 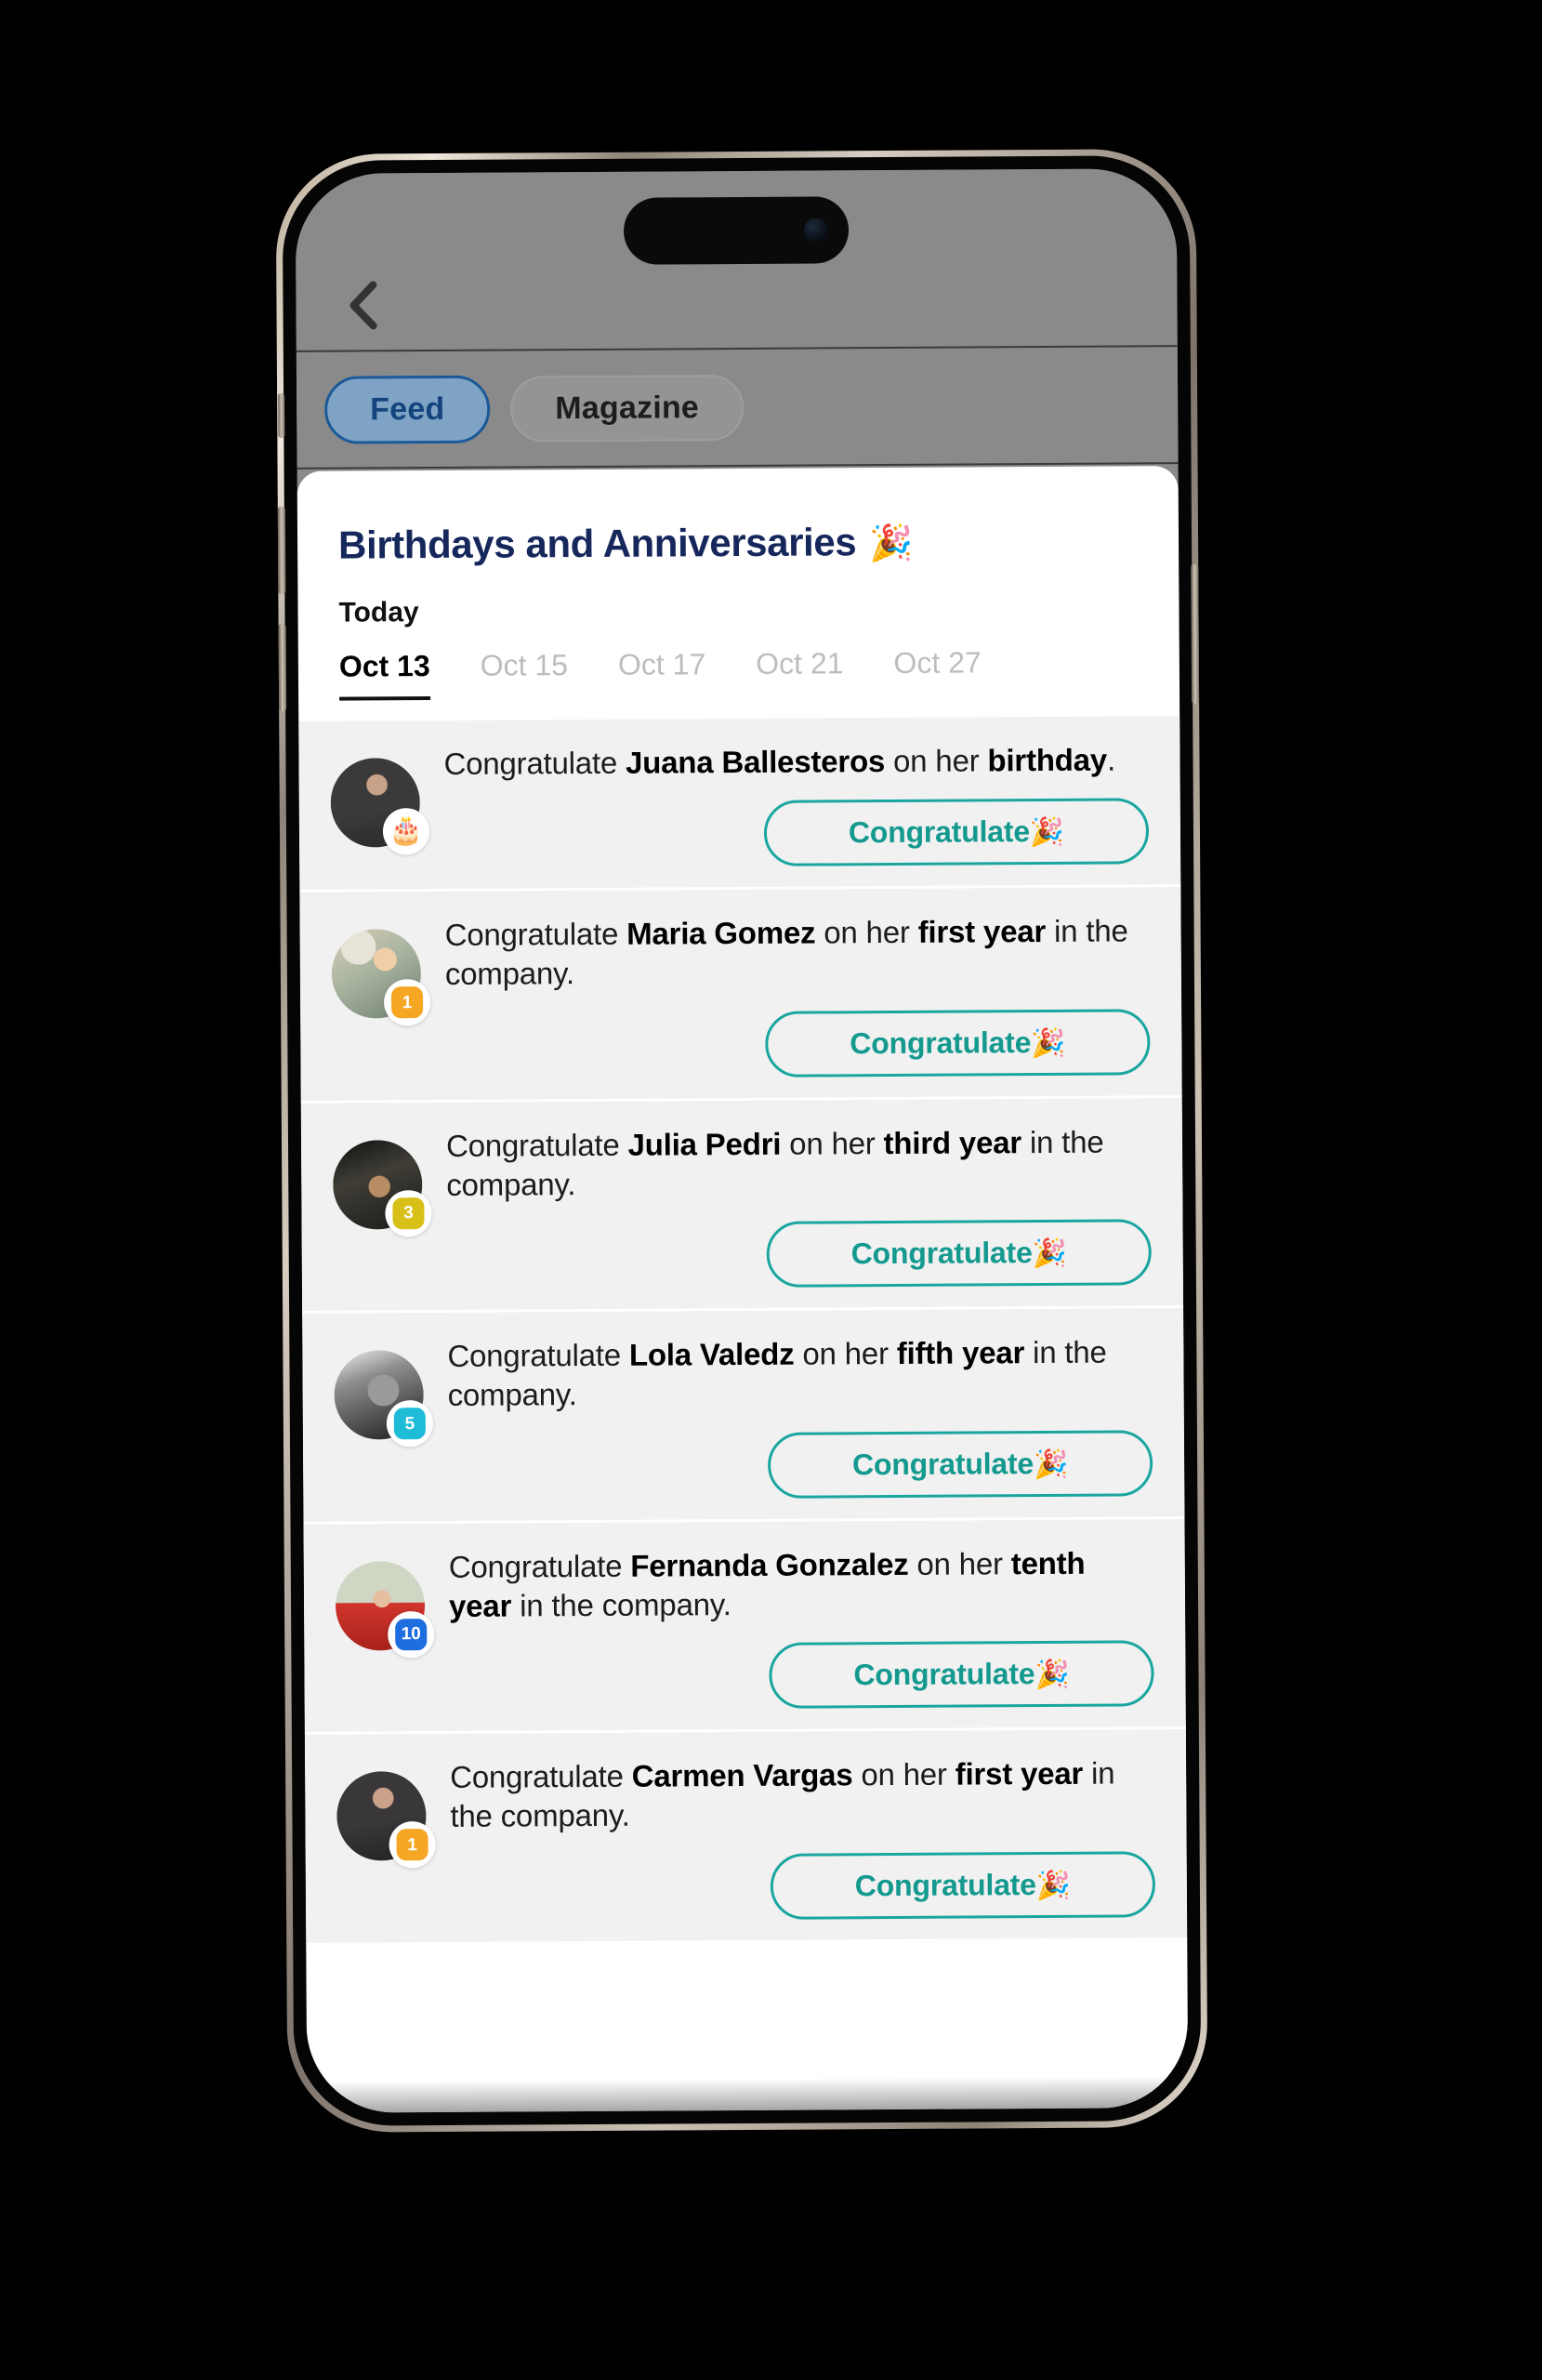 I want to click on page-title: Birthdays and Anniversaries 🎉, so click(x=738, y=542).